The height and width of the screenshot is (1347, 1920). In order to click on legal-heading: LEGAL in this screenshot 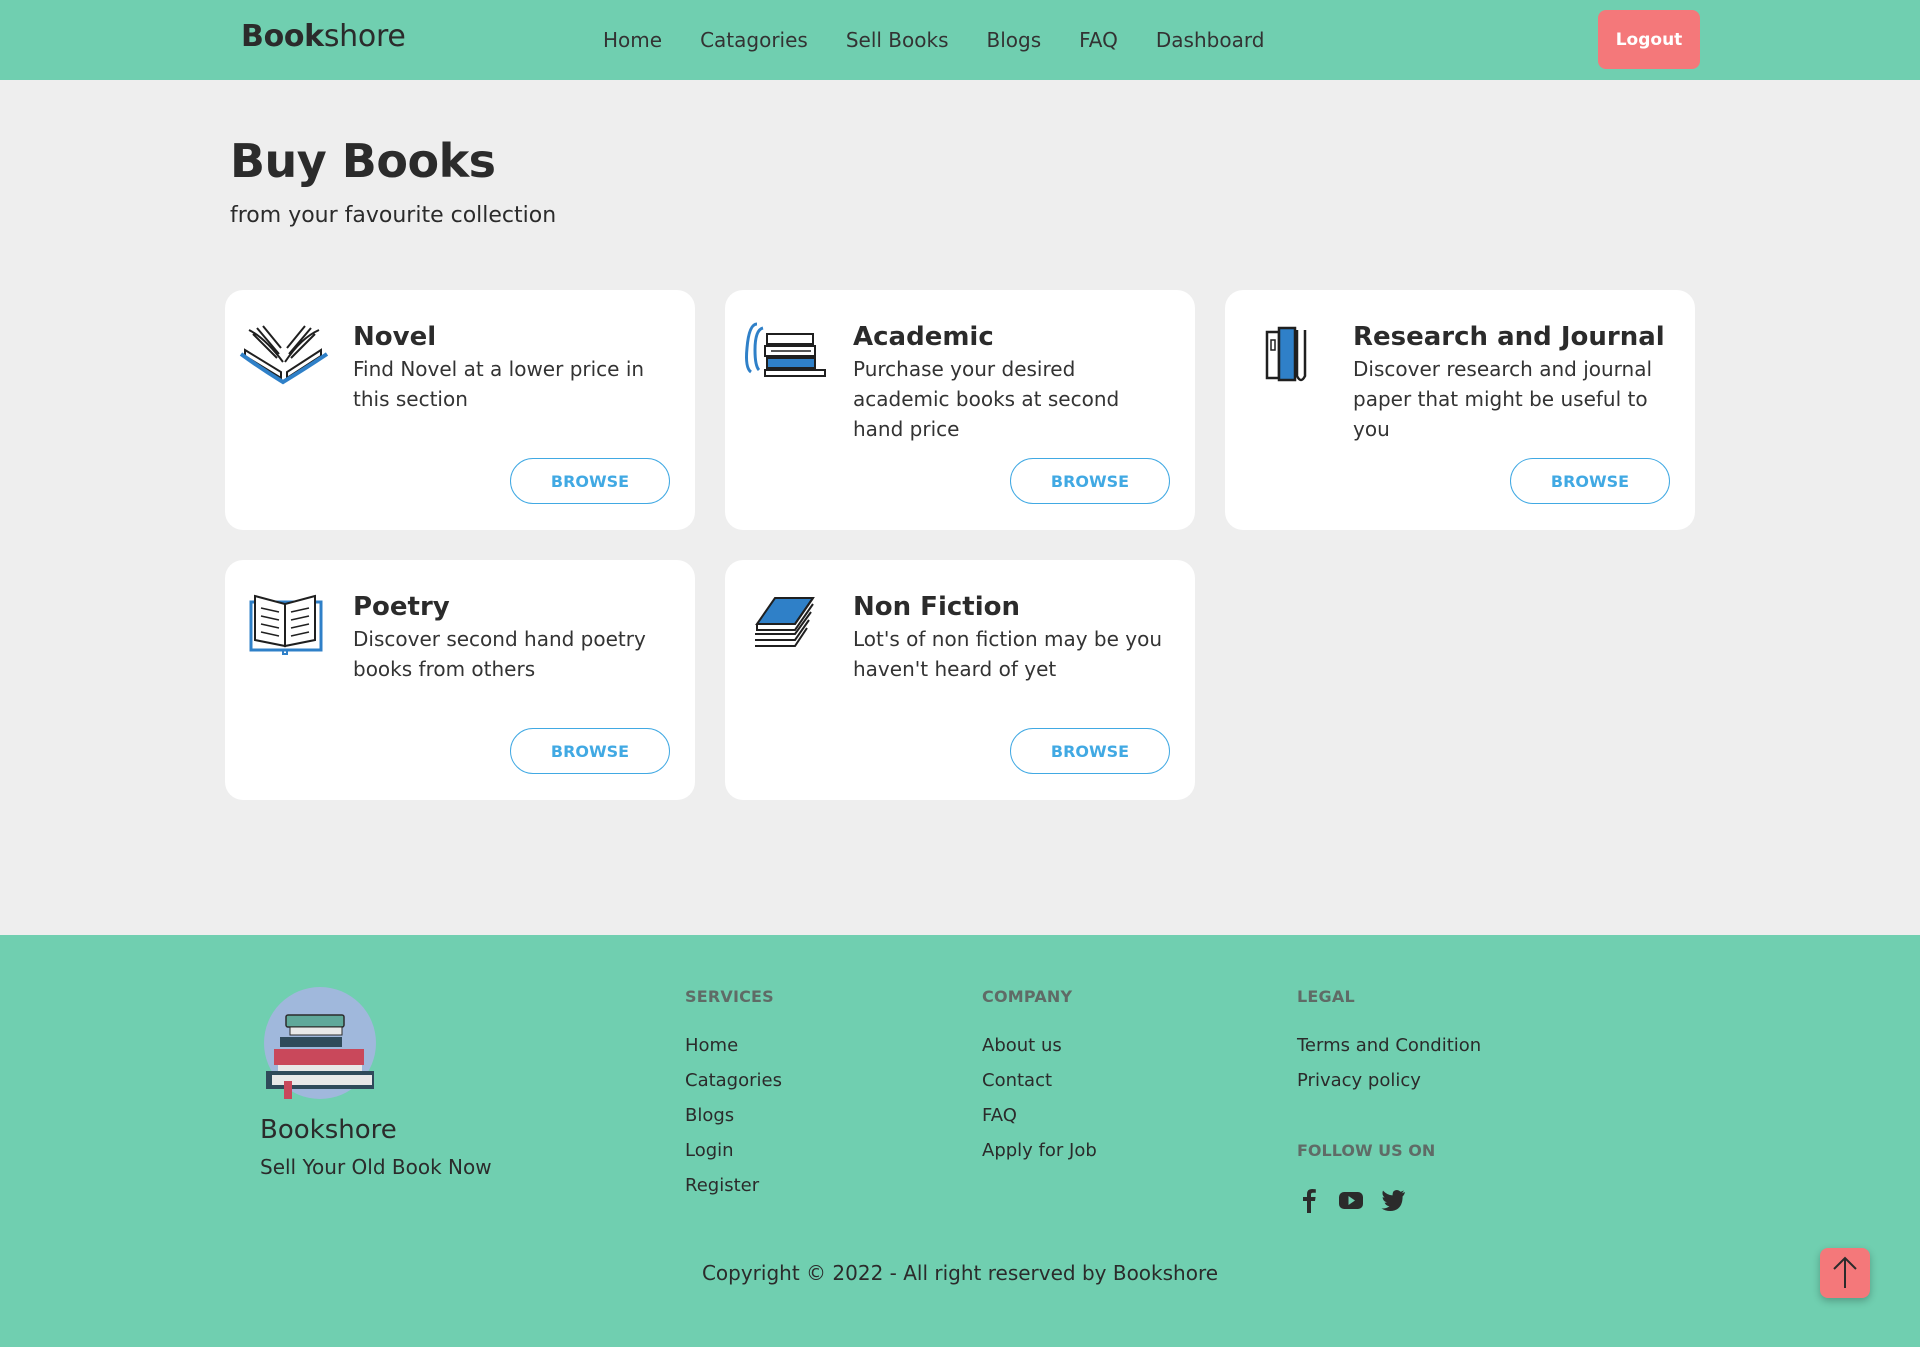, I will do `click(1326, 996)`.